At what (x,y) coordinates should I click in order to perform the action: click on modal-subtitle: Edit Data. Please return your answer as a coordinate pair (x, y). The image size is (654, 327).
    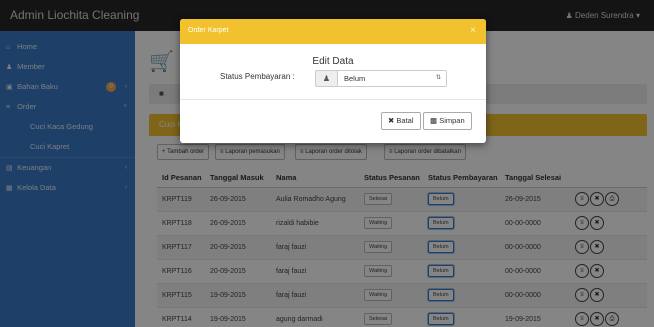
    Looking at the image, I should click on (333, 61).